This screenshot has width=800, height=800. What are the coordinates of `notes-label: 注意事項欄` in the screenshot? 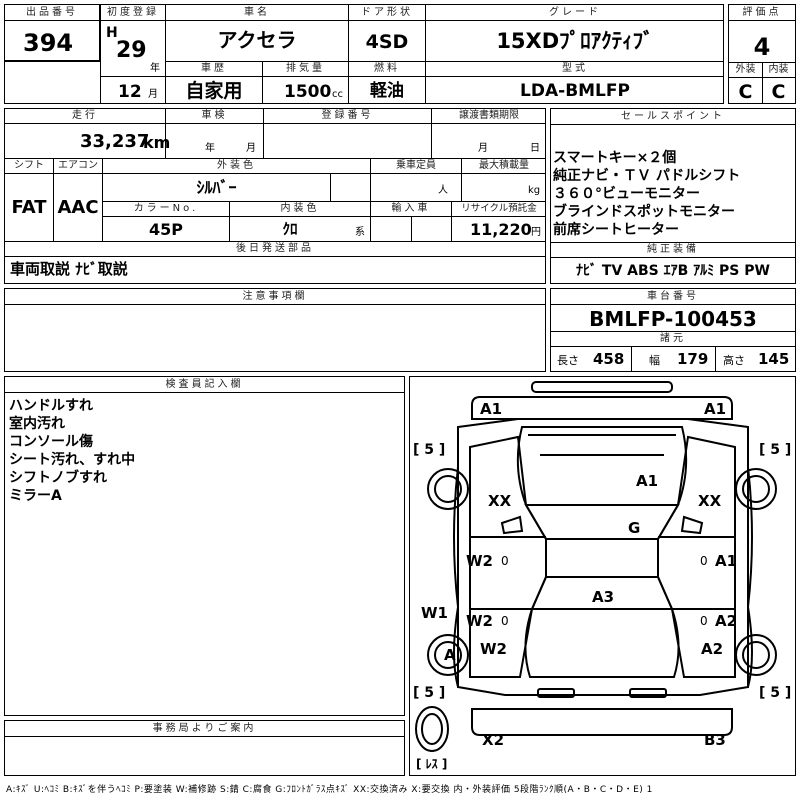 It's located at (275, 297).